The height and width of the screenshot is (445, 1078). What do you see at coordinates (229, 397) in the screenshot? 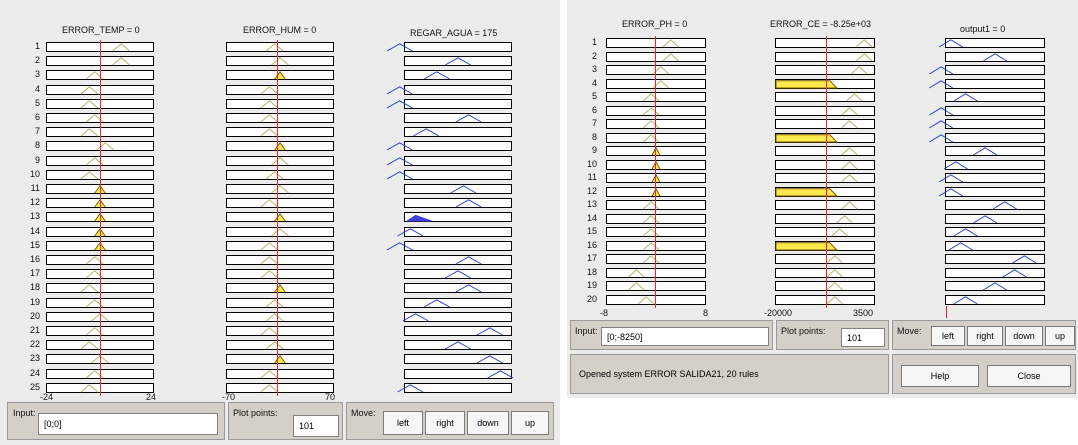
I see `error-hum-min-label: -70` at bounding box center [229, 397].